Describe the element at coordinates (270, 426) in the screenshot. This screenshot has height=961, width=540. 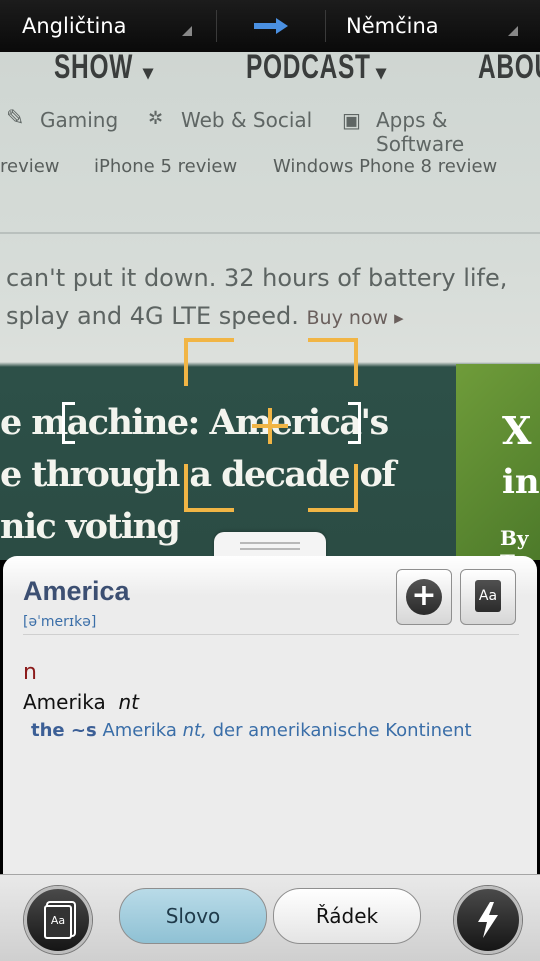
I see `crosshair-icon` at that location.